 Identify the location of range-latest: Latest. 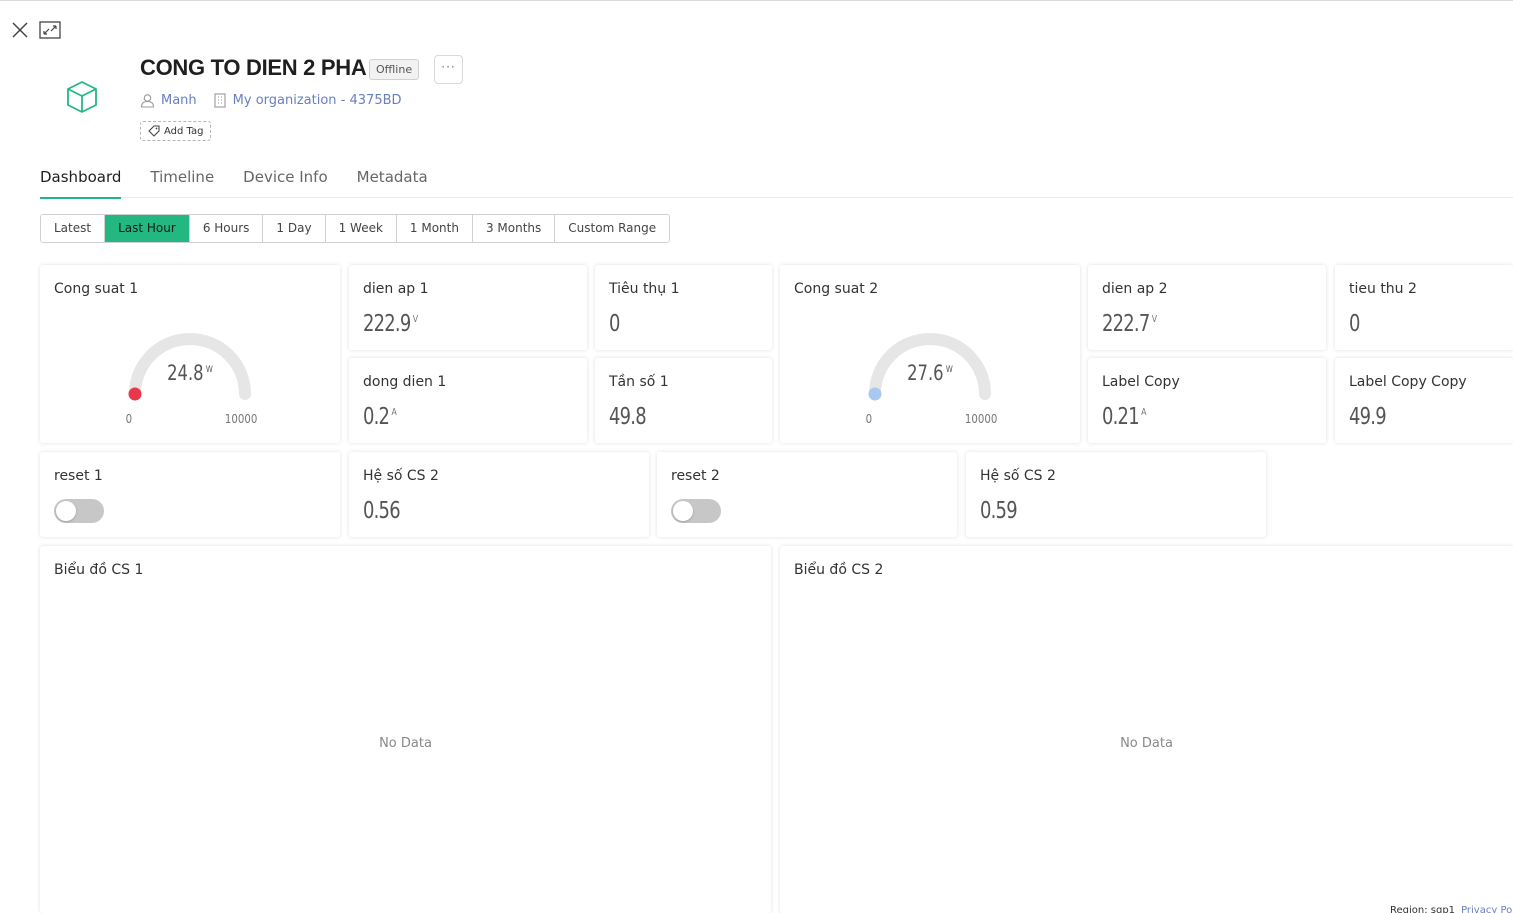
(73, 228).